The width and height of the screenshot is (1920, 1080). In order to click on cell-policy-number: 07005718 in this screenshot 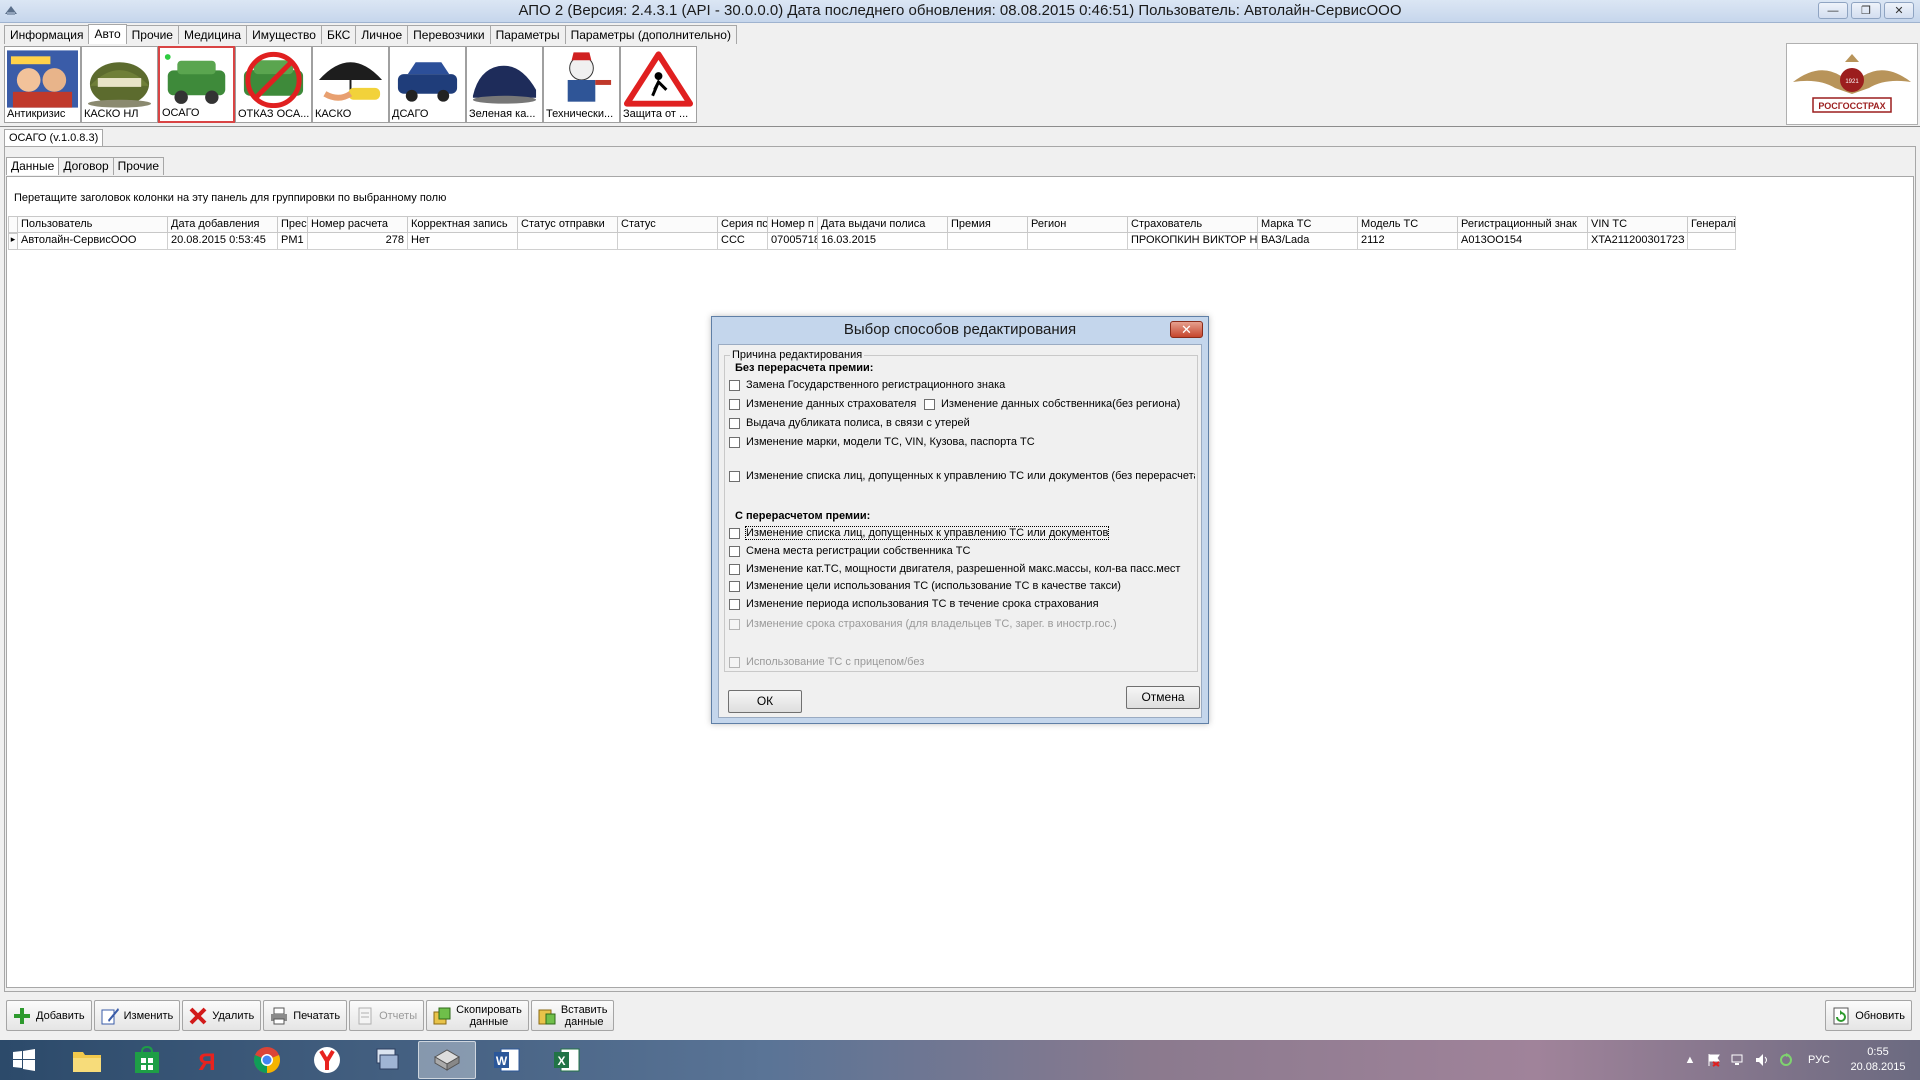, I will do `click(793, 241)`.